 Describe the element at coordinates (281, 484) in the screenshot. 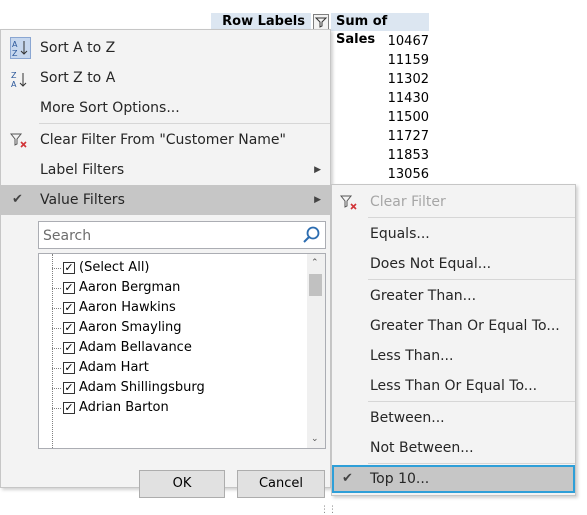

I see `cancel-button: Cancel` at that location.